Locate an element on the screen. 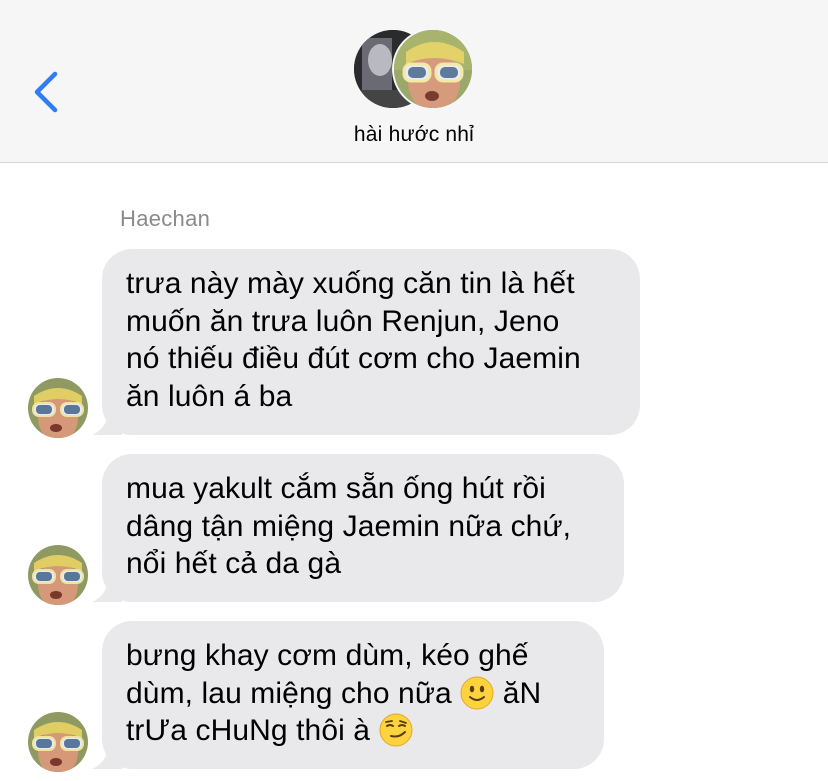 The image size is (828, 781). message-line: trƯa cHuNg thôi à is located at coordinates (353, 731).